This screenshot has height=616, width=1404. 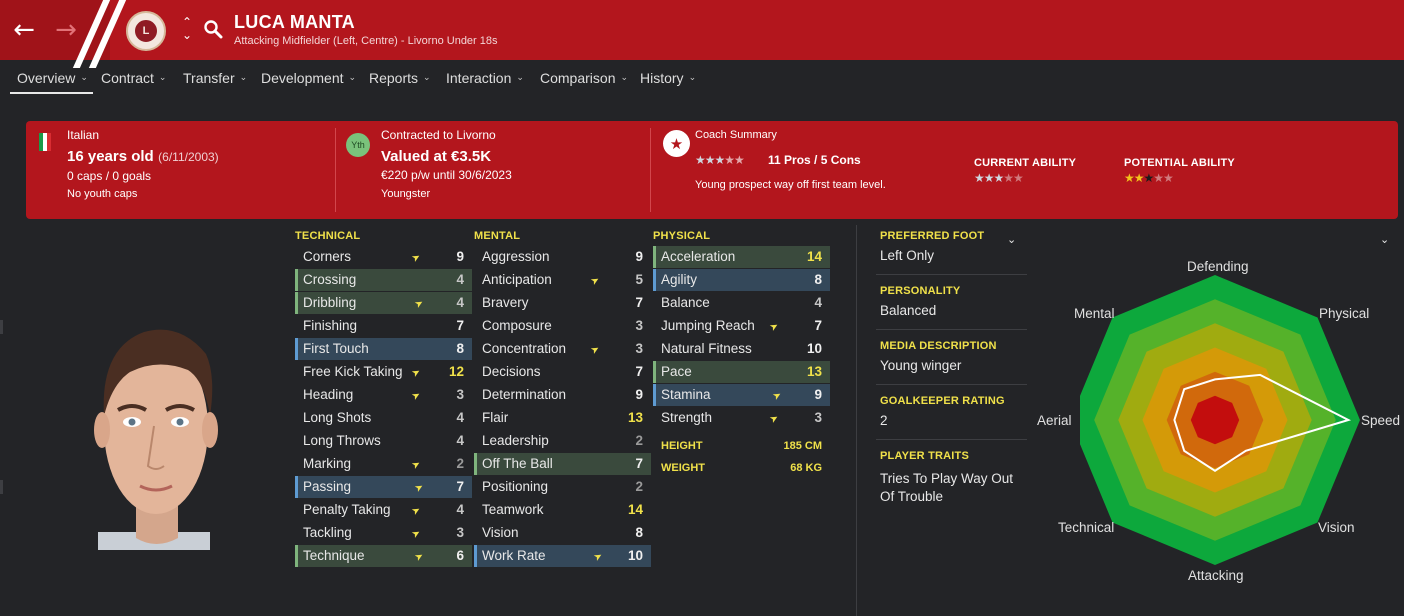 What do you see at coordinates (562, 464) in the screenshot?
I see `attribute-row-off-the-ball: Off The Ball 7` at bounding box center [562, 464].